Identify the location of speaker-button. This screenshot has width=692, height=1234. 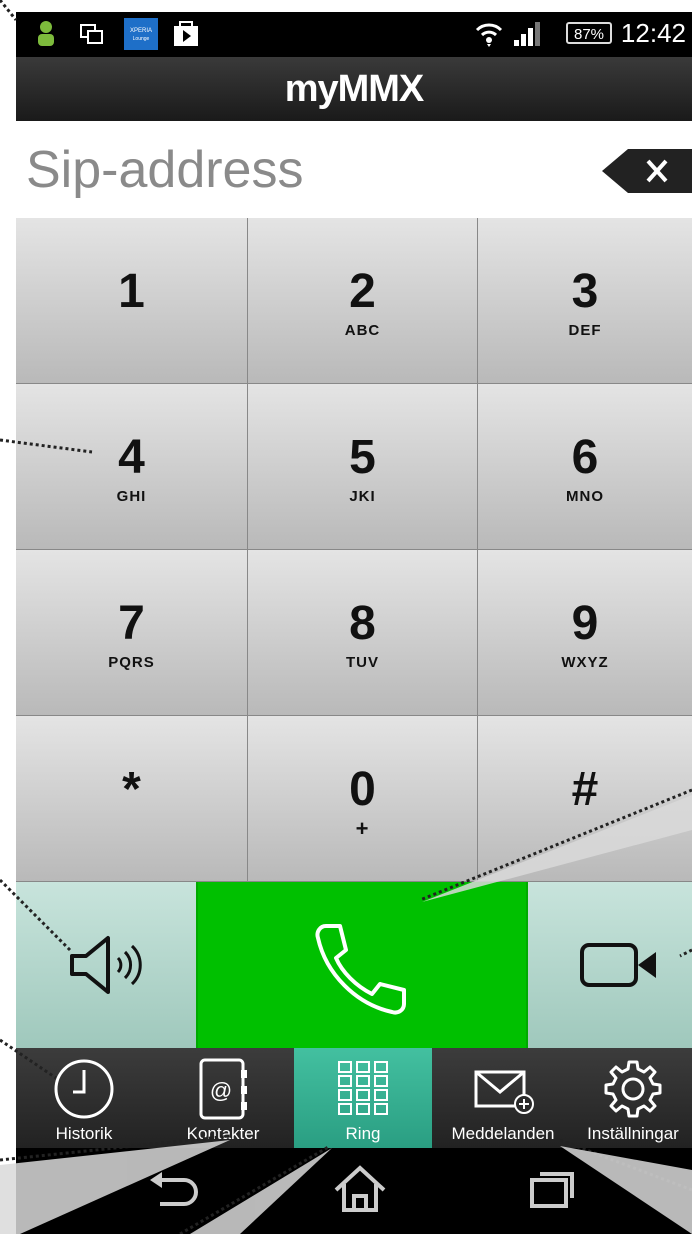
(106, 965).